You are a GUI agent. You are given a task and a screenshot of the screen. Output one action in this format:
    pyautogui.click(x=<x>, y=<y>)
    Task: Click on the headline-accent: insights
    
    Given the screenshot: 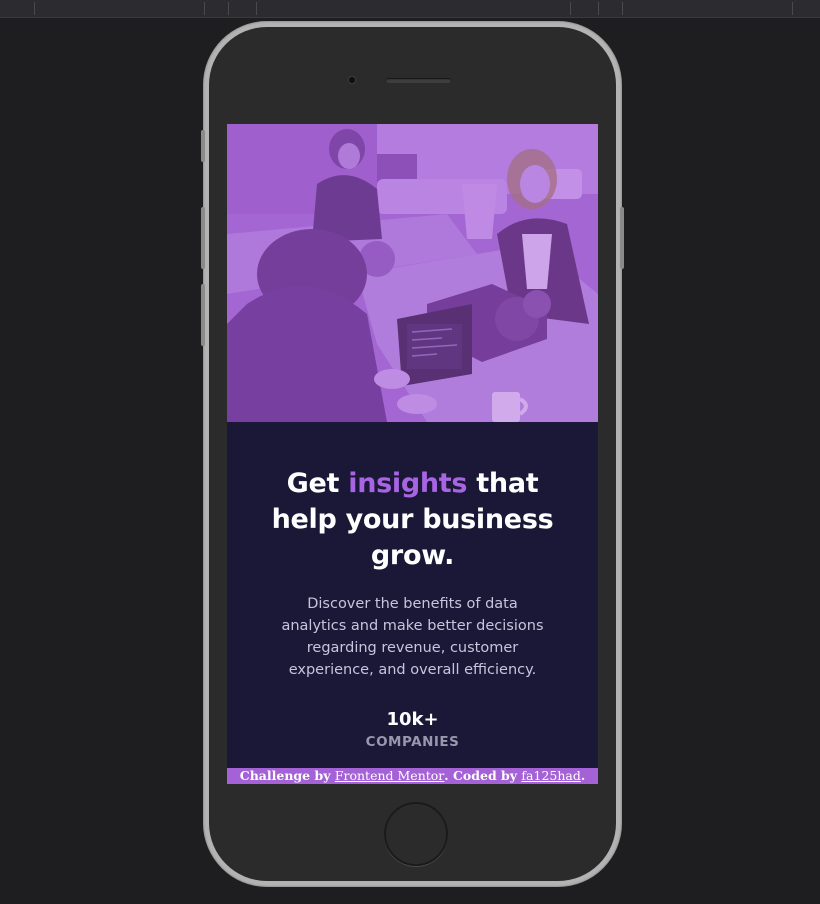 What is the action you would take?
    pyautogui.click(x=408, y=483)
    